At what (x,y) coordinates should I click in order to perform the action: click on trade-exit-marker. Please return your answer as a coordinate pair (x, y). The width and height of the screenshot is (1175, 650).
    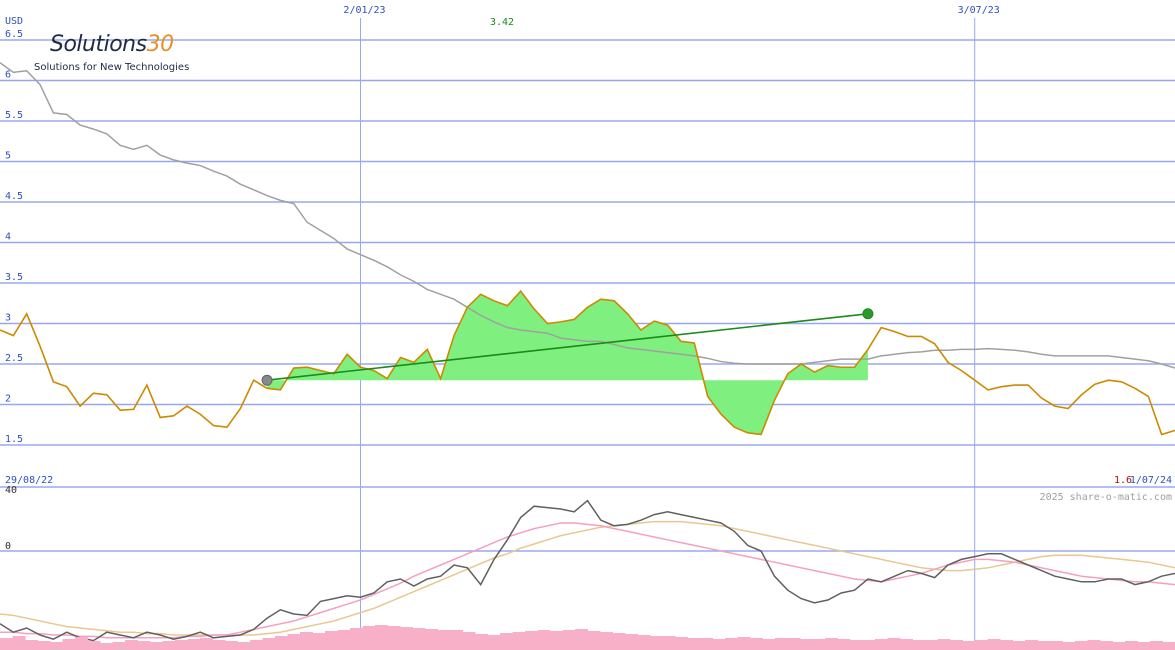
    Looking at the image, I should click on (868, 314).